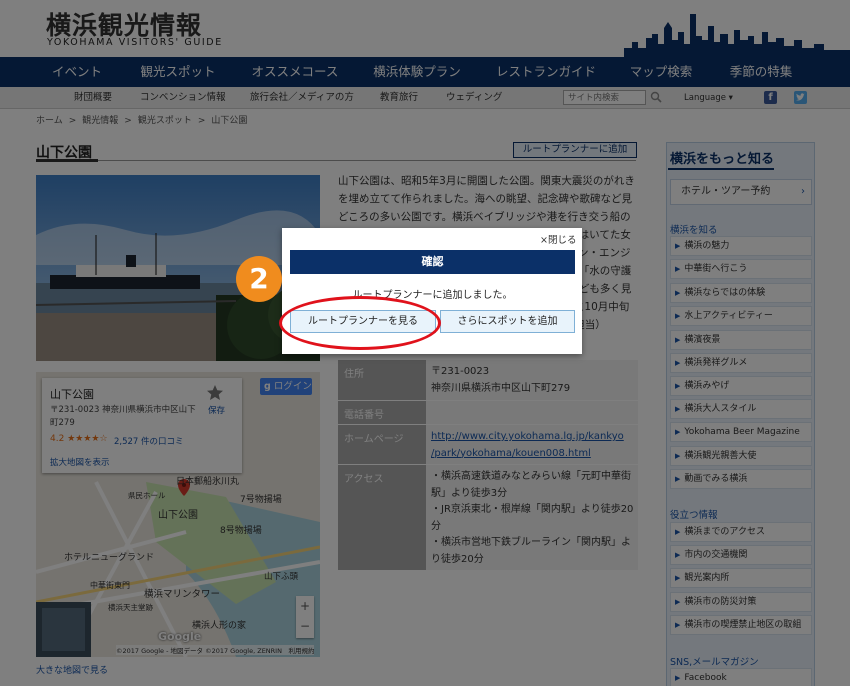  What do you see at coordinates (259, 279) in the screenshot?
I see `step-number-badge: 2` at bounding box center [259, 279].